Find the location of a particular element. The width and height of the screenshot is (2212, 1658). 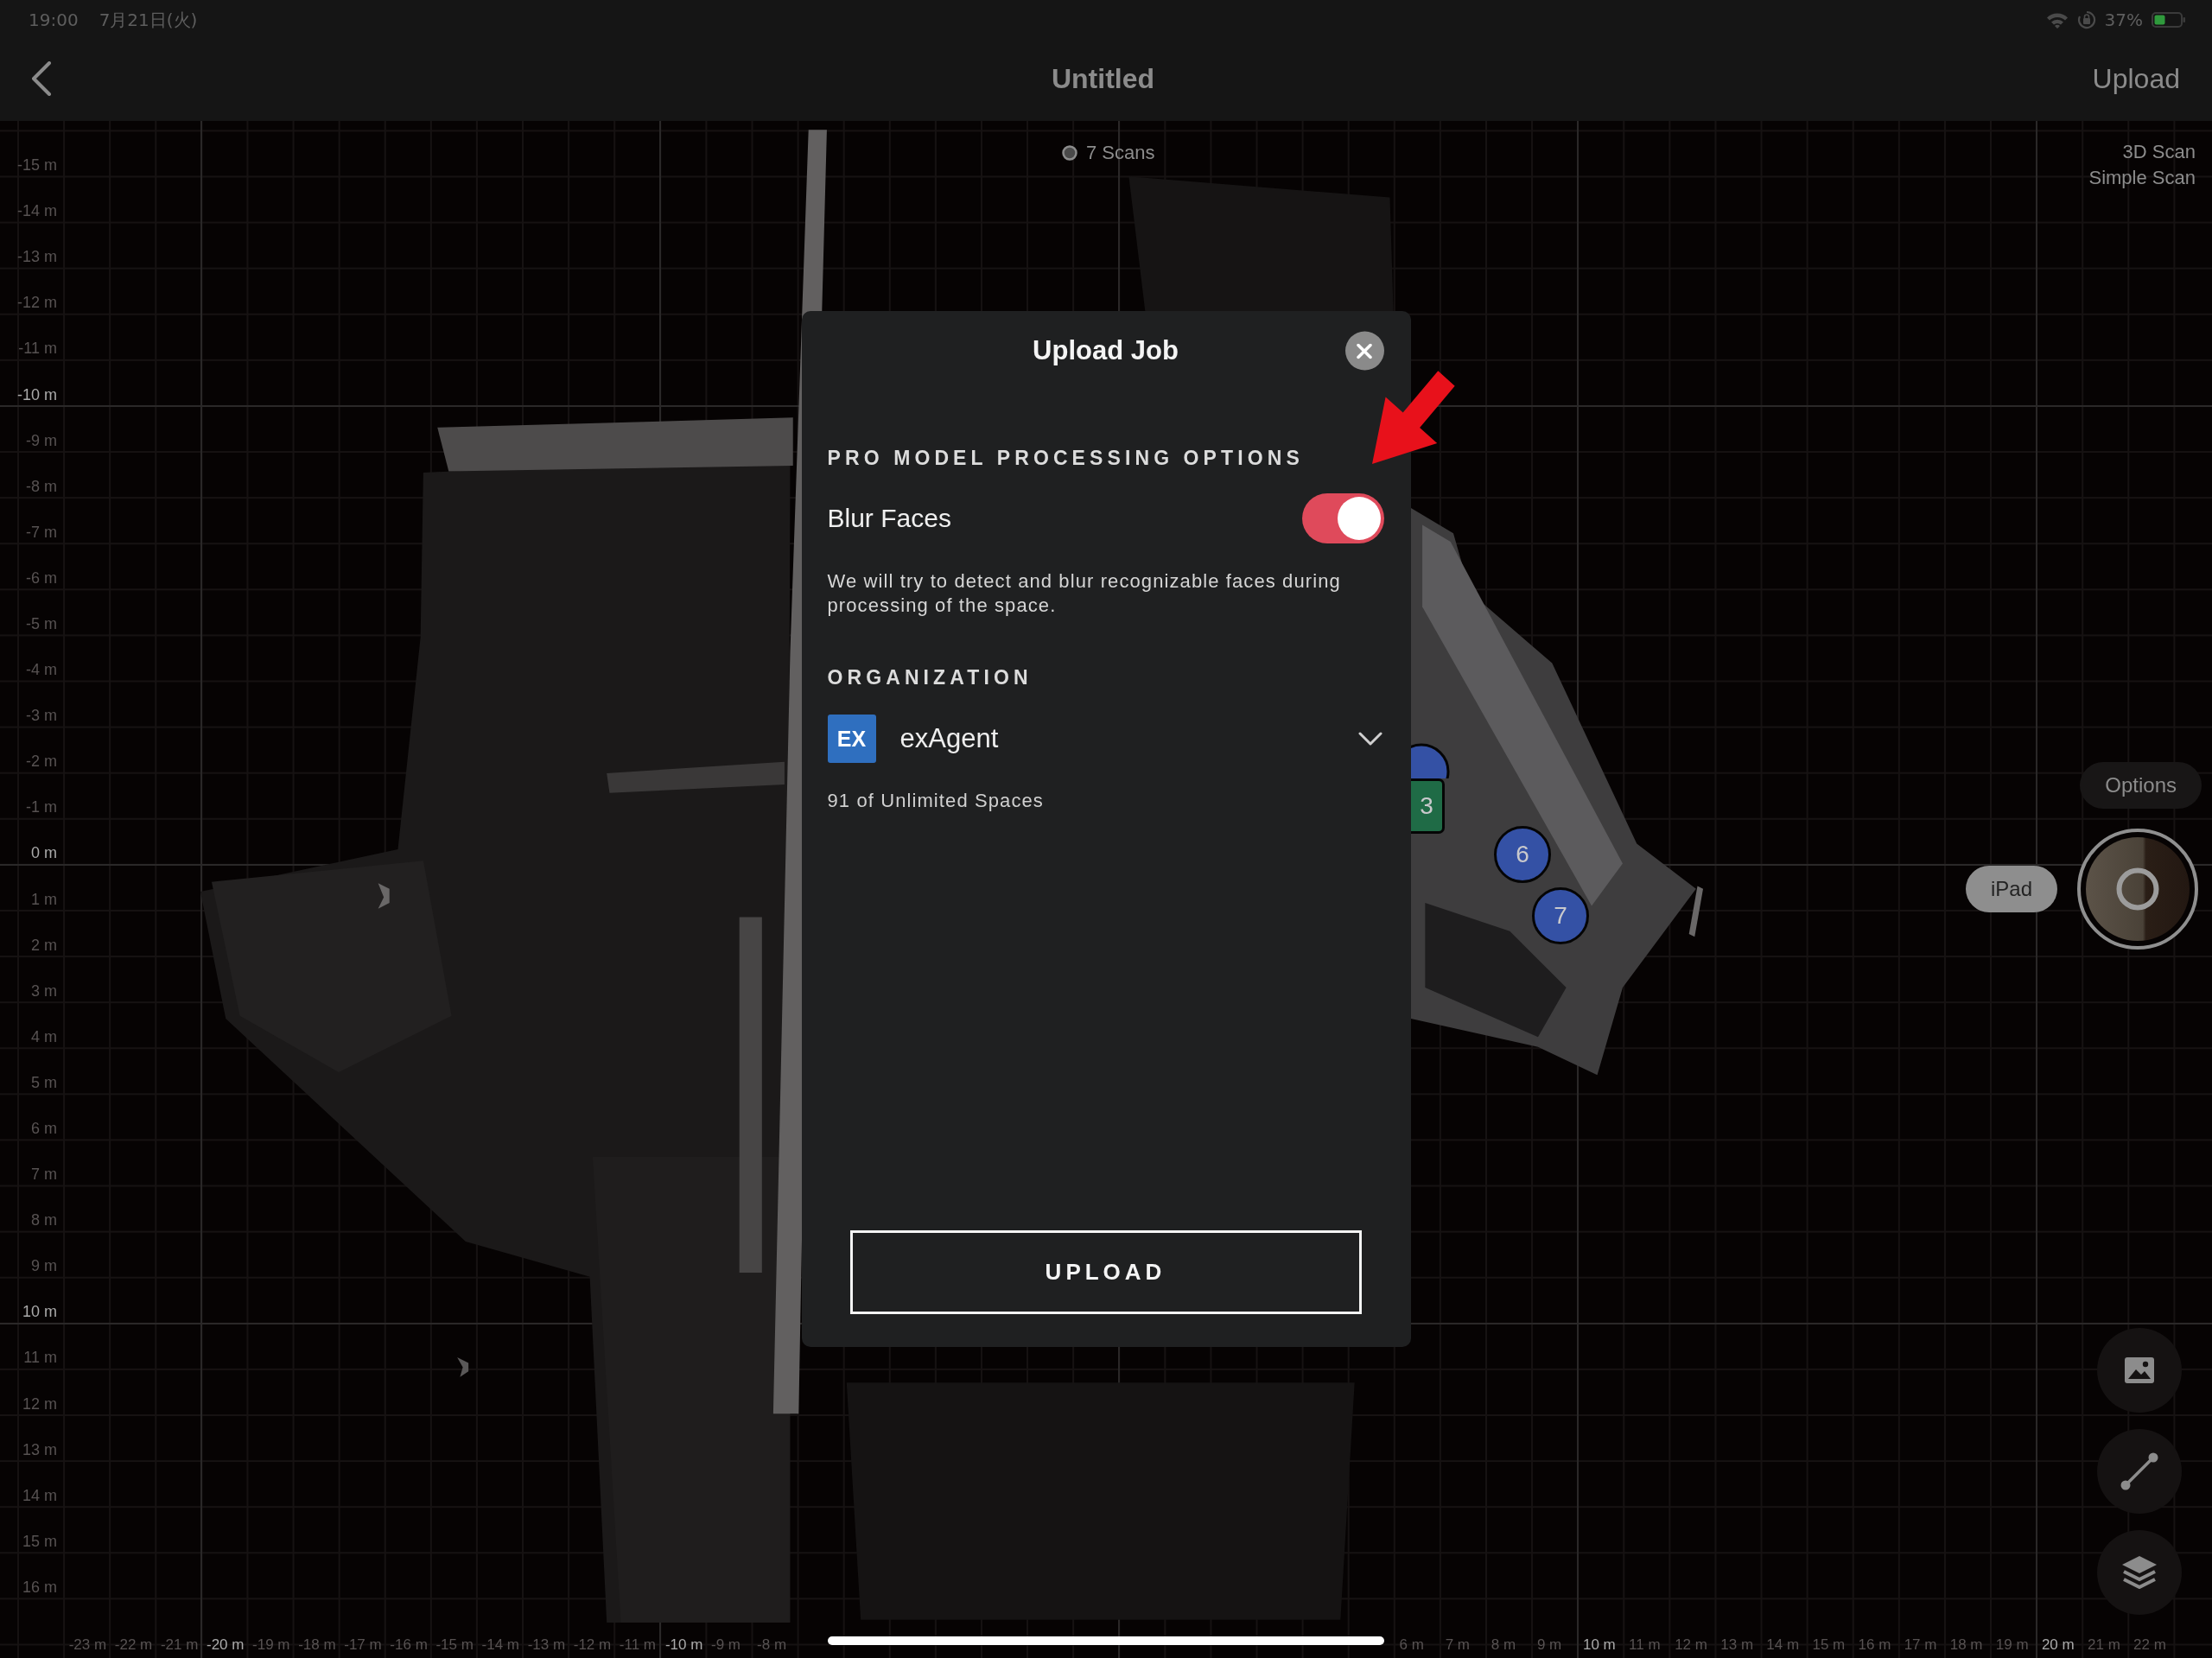

ruler-label: 5 m is located at coordinates (44, 1082).